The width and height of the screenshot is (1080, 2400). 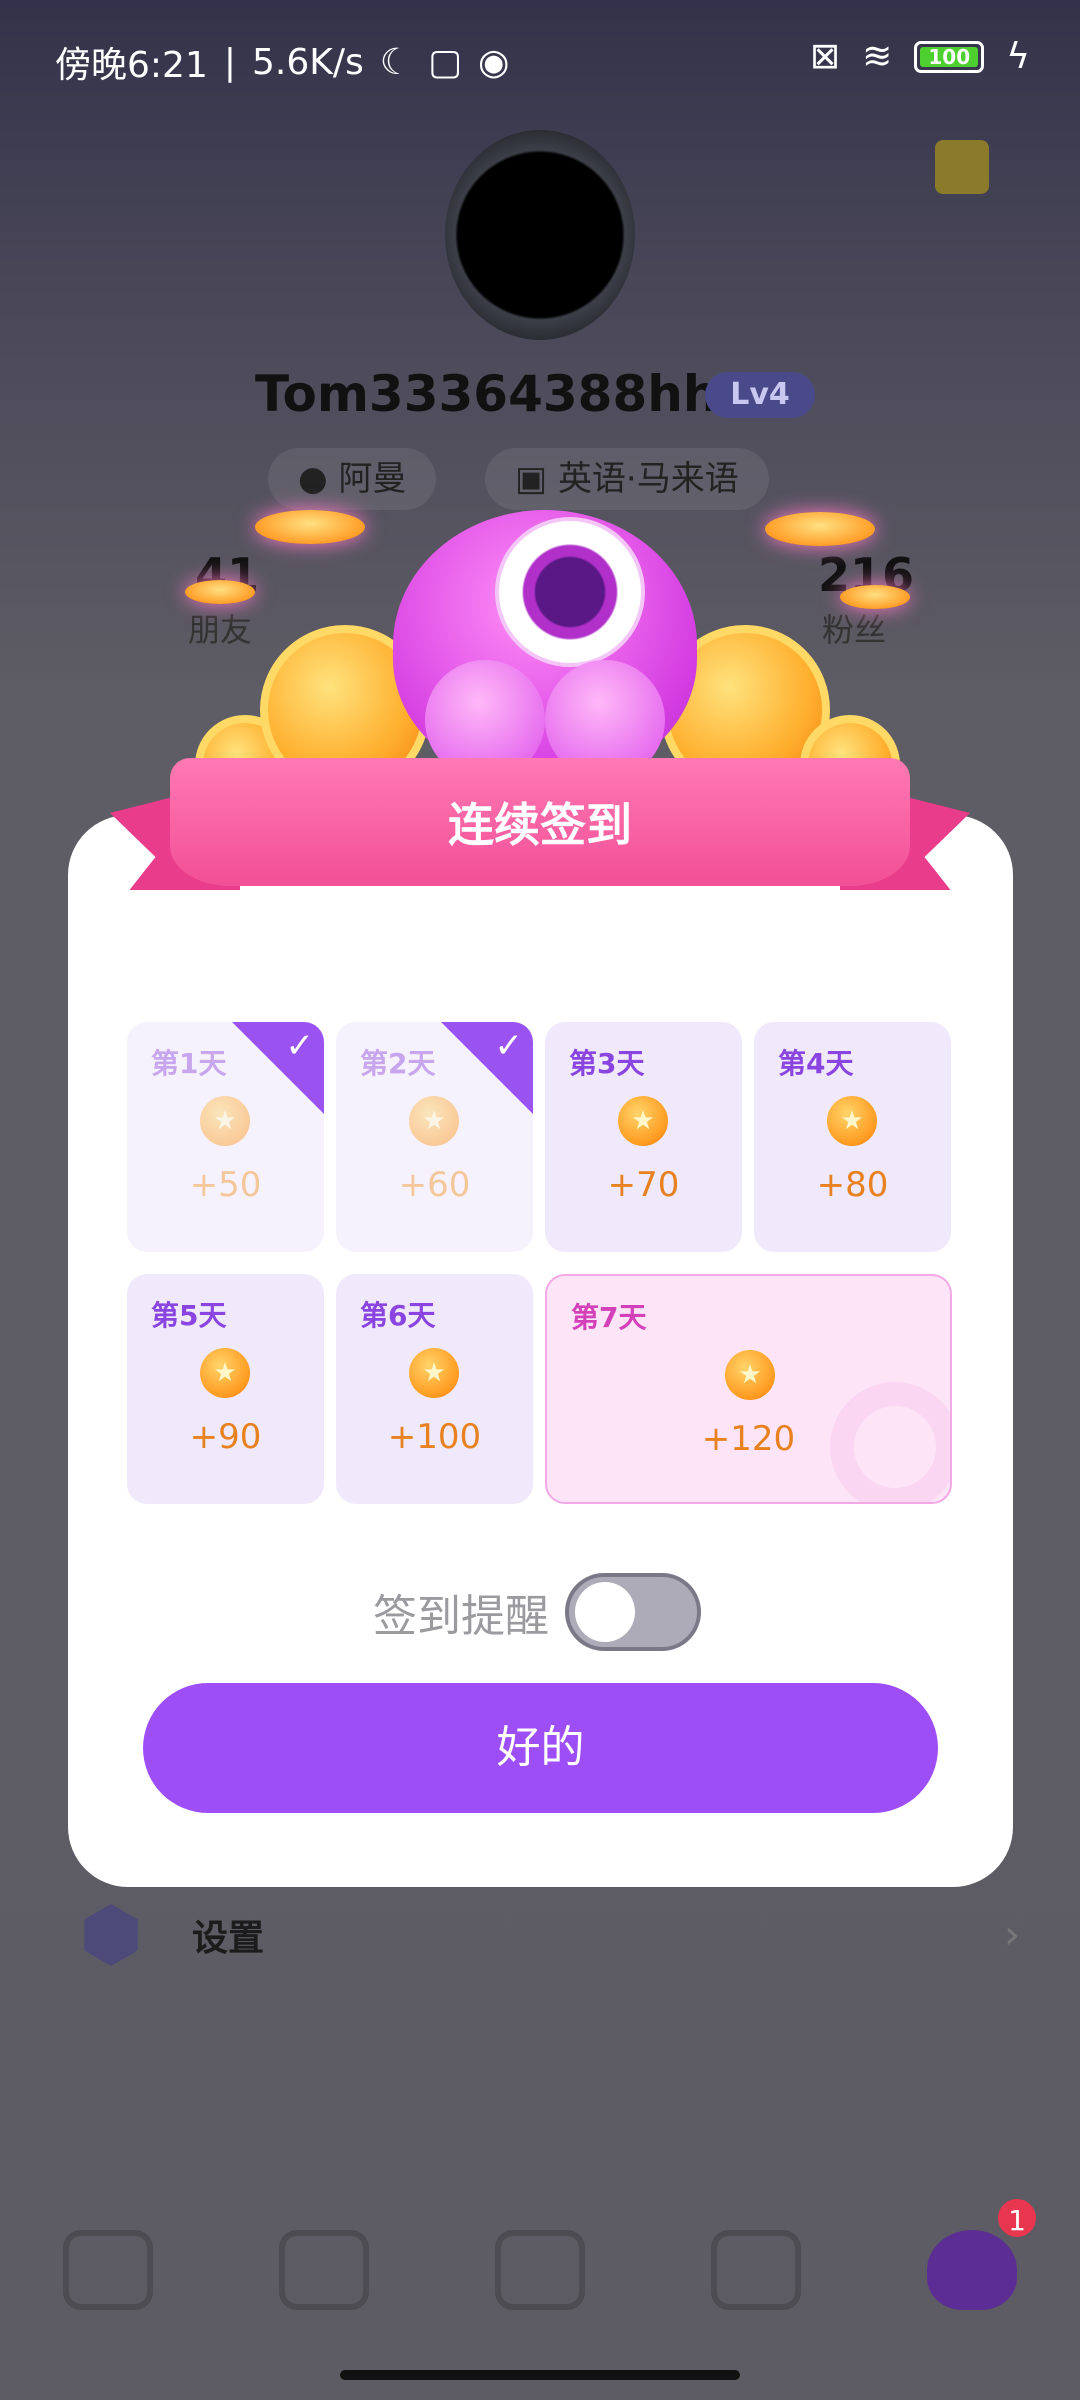 I want to click on language-tag: ▣ 英语·马来语, so click(x=627, y=479).